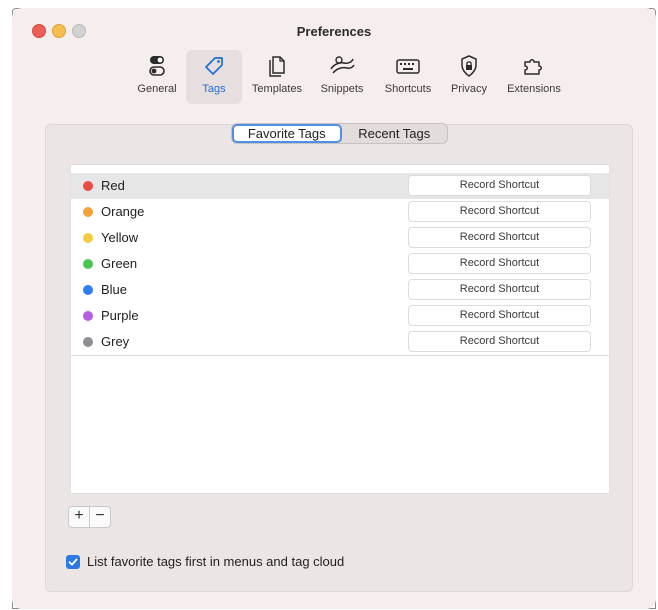 This screenshot has height=610, width=658. What do you see at coordinates (157, 67) in the screenshot?
I see `toggles-icon` at bounding box center [157, 67].